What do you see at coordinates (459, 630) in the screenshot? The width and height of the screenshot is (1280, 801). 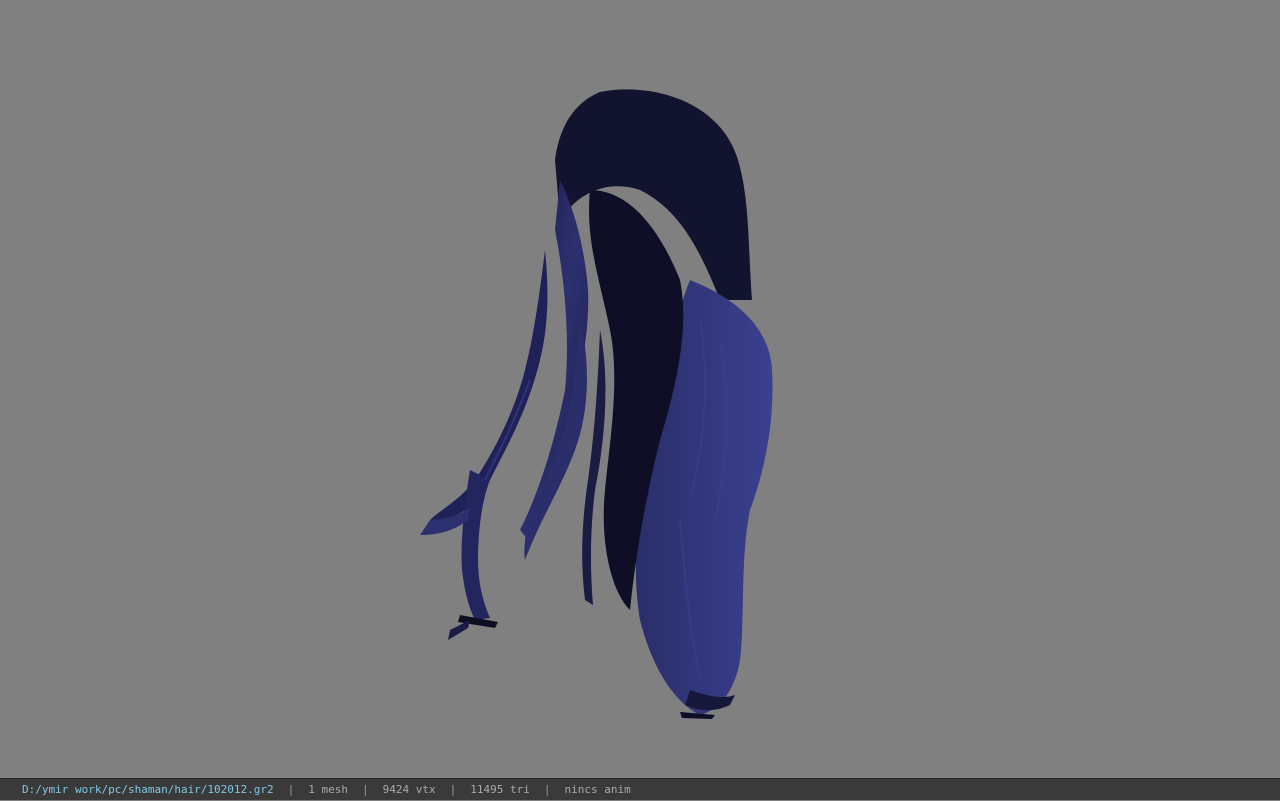 I see `hair-tip` at bounding box center [459, 630].